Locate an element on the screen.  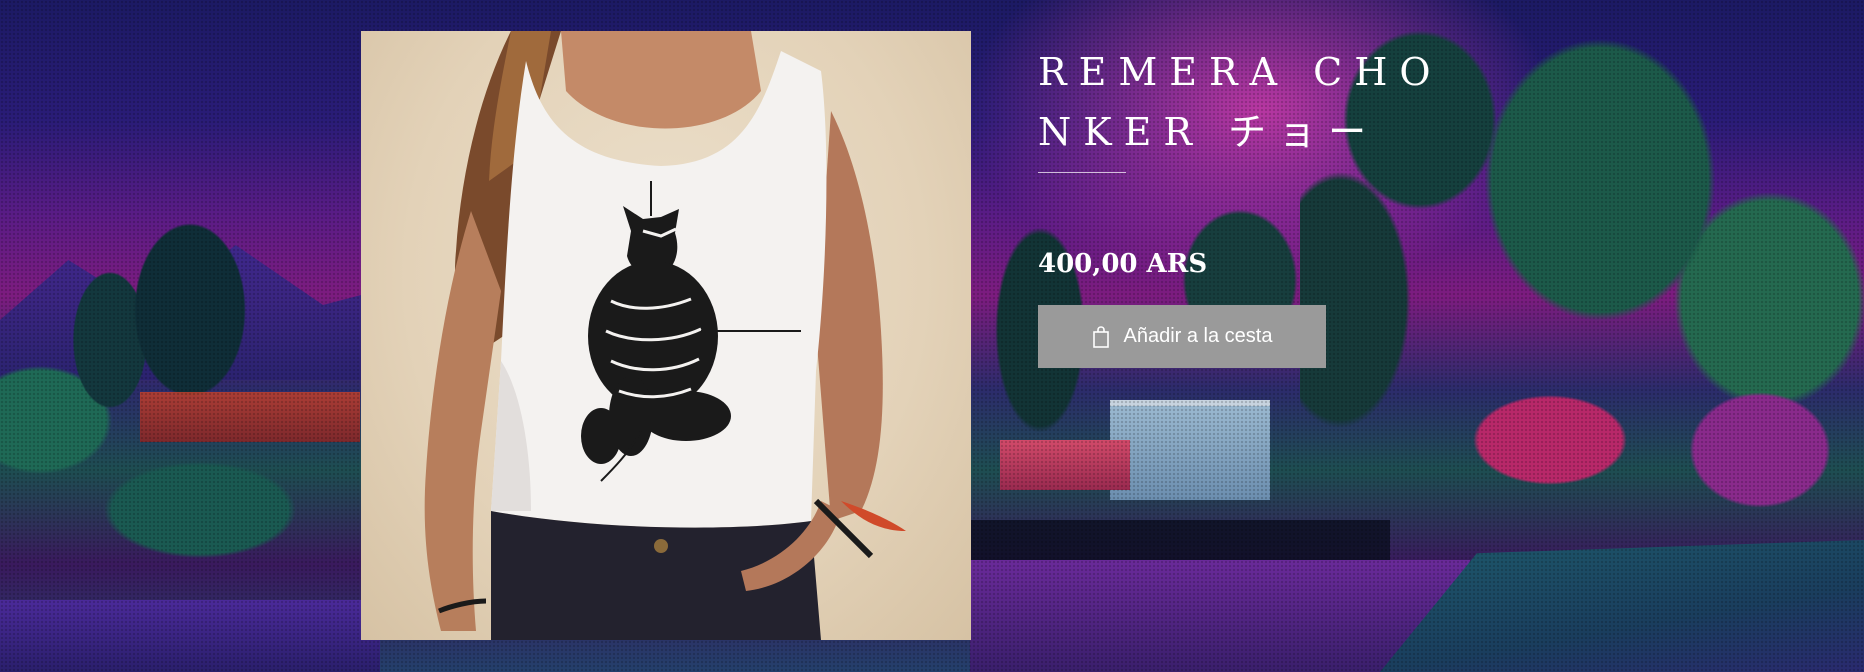
product-title: REMERA CHONKER チョー is located at coordinates (1240, 102).